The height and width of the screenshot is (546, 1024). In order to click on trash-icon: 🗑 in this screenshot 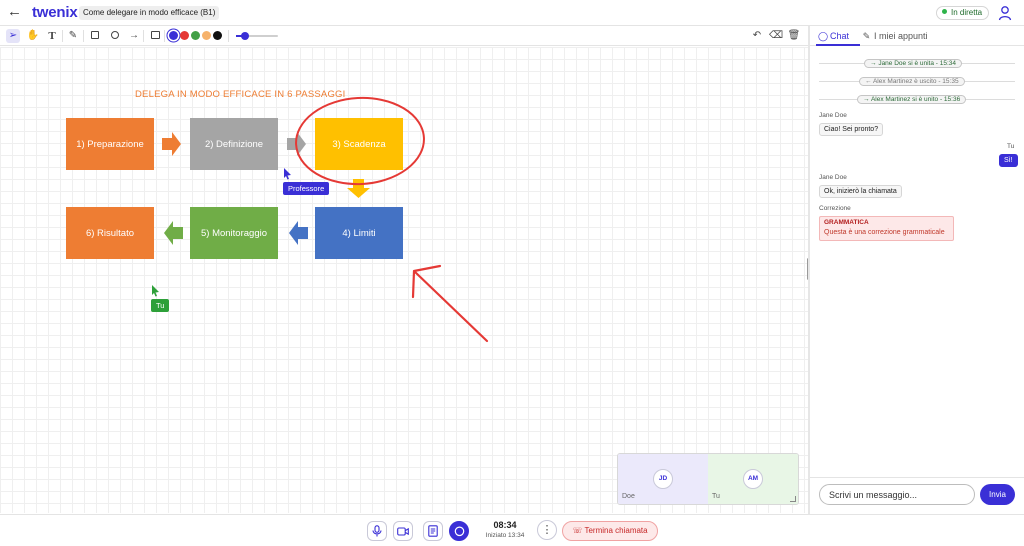, I will do `click(794, 36)`.